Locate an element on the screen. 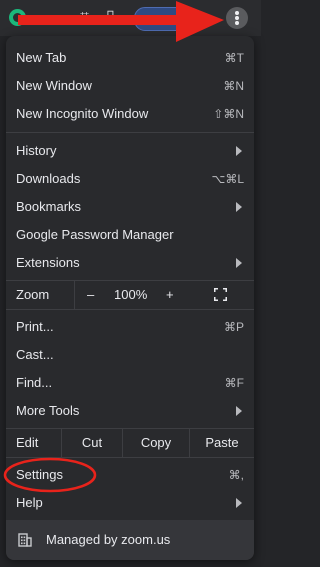 The image size is (320, 567). menu-item-label: Google Password Manager is located at coordinates (95, 234).